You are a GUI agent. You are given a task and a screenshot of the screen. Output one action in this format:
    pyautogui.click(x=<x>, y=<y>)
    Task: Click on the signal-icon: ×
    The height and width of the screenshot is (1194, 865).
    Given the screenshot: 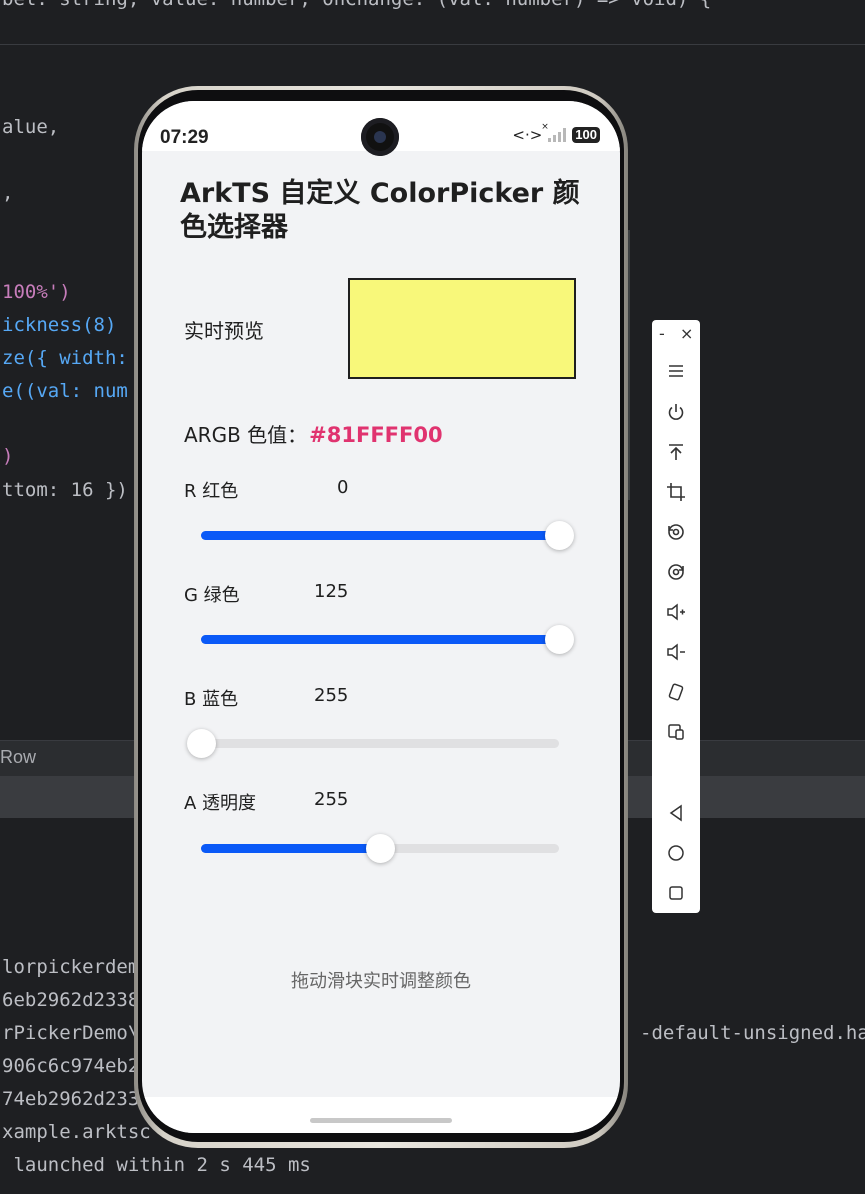 What is the action you would take?
    pyautogui.click(x=554, y=132)
    